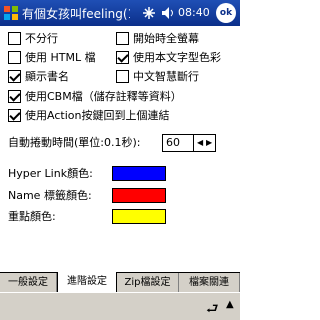  Describe the element at coordinates (166, 38) in the screenshot. I see `checkbox-label: 開始時全螢幕` at that location.